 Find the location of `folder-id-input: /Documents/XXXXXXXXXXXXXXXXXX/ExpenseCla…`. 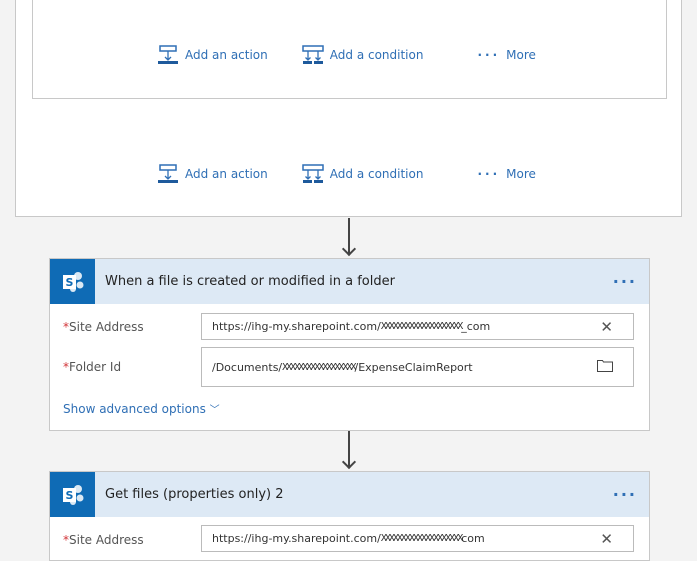

folder-id-input: /Documents/XXXXXXXXXXXXXXXXXX/ExpenseCla… is located at coordinates (417, 367).